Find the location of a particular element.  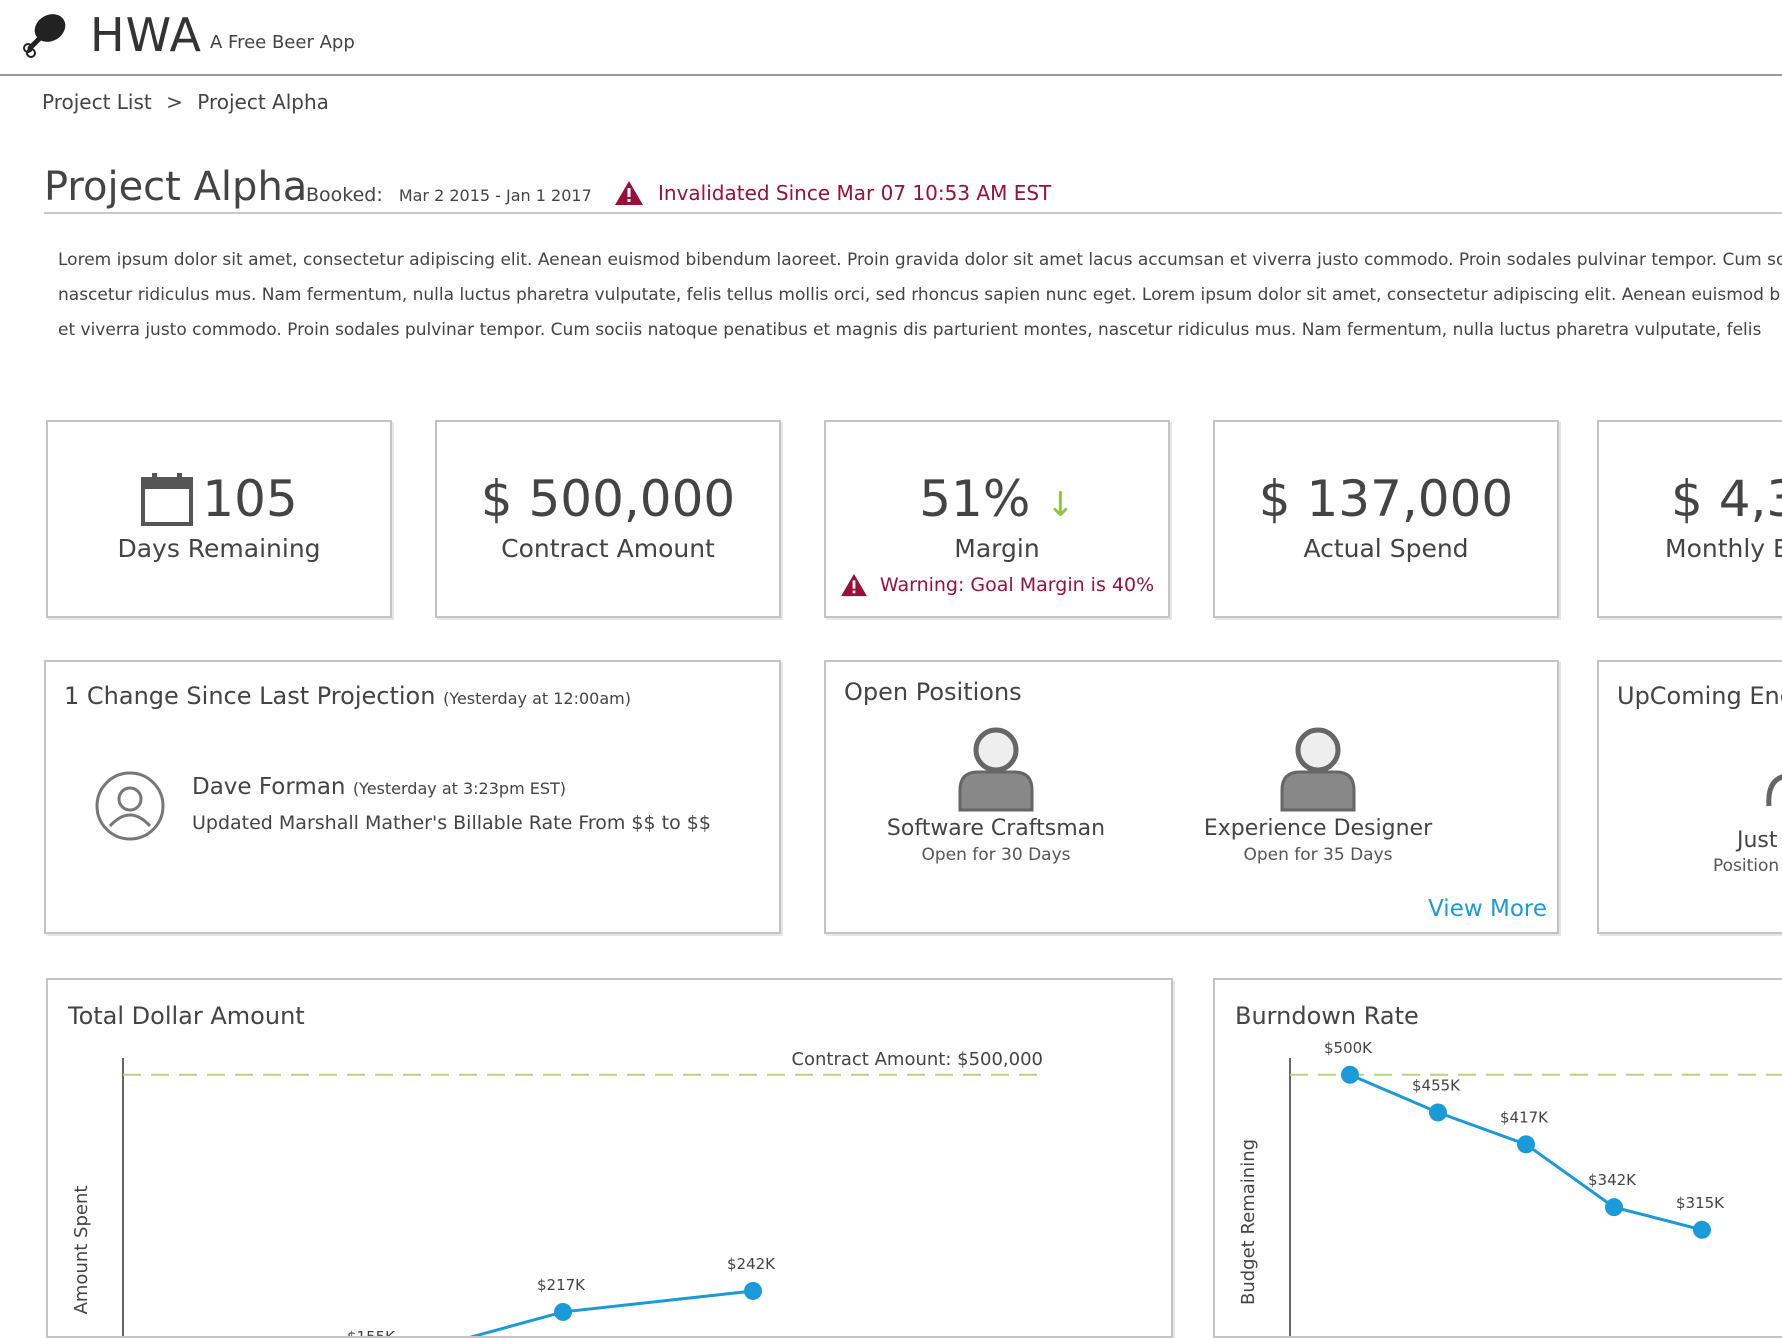

upcoming-title: UpComing End is located at coordinates (1699, 696).